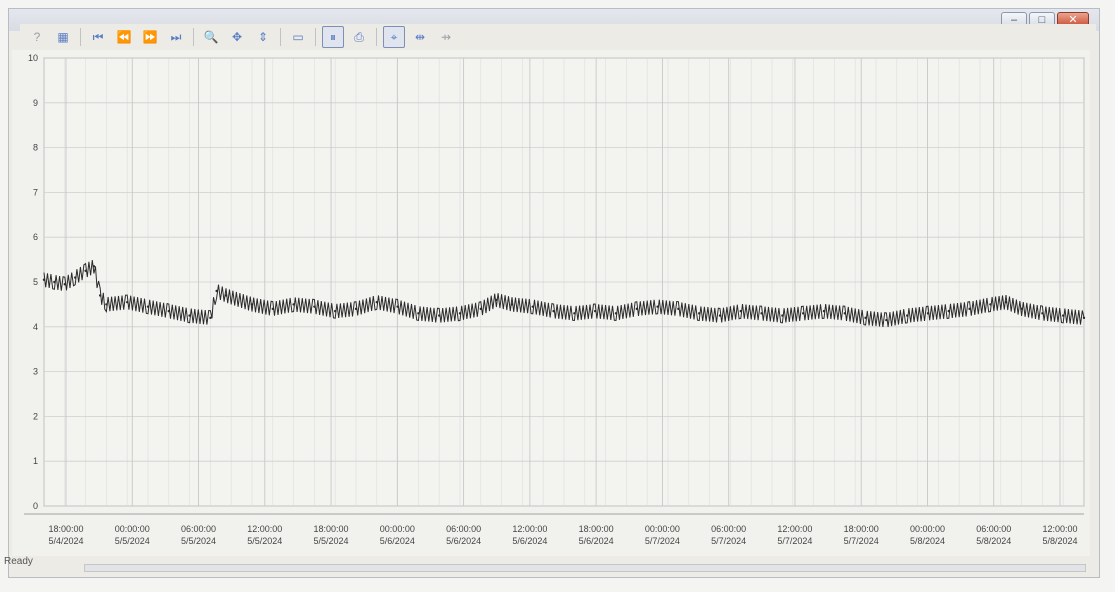  What do you see at coordinates (37, 37) in the screenshot?
I see `help-icon: ?` at bounding box center [37, 37].